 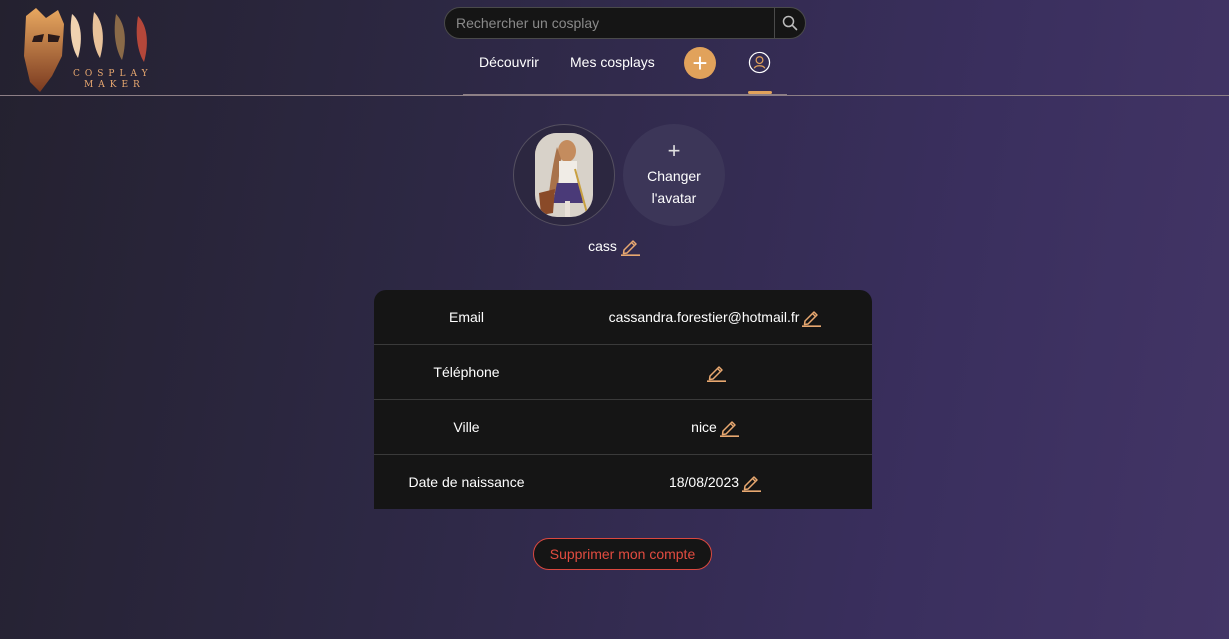 I want to click on user-profile-icon, so click(x=759, y=62).